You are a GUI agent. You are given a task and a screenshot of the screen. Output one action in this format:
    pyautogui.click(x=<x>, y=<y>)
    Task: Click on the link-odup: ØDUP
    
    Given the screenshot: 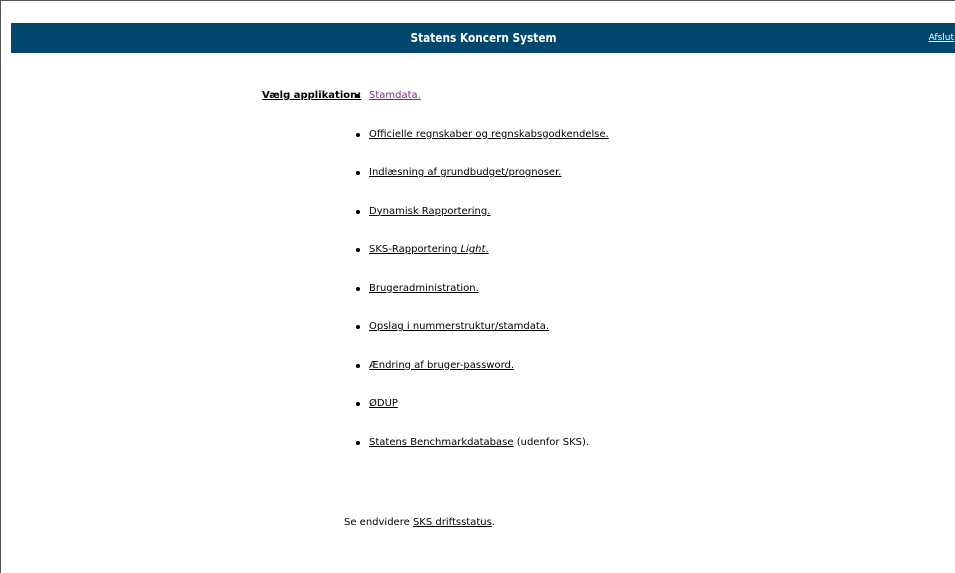 What is the action you would take?
    pyautogui.click(x=383, y=403)
    